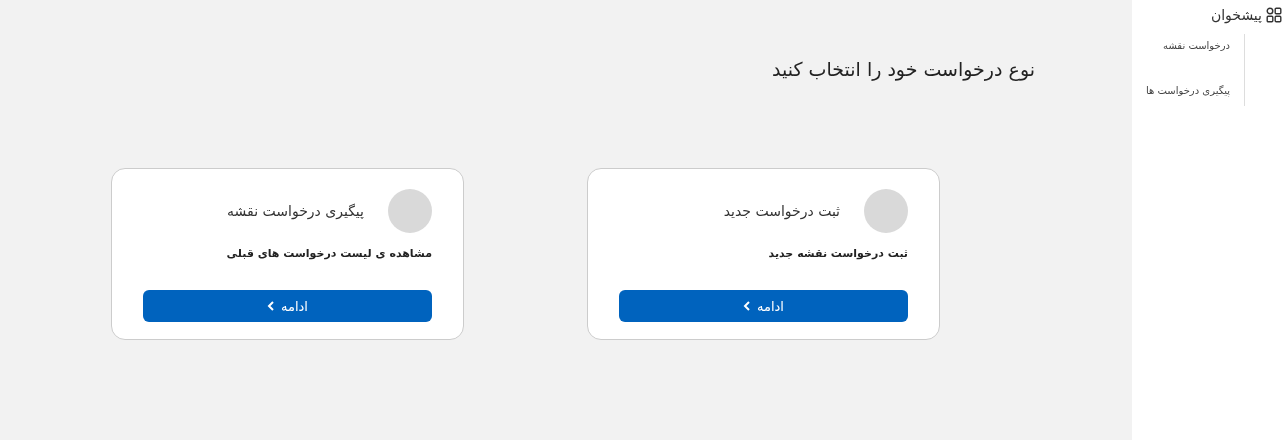 The image size is (1286, 440). I want to click on sidebar-item: درخواست نقشه, so click(1181, 45).